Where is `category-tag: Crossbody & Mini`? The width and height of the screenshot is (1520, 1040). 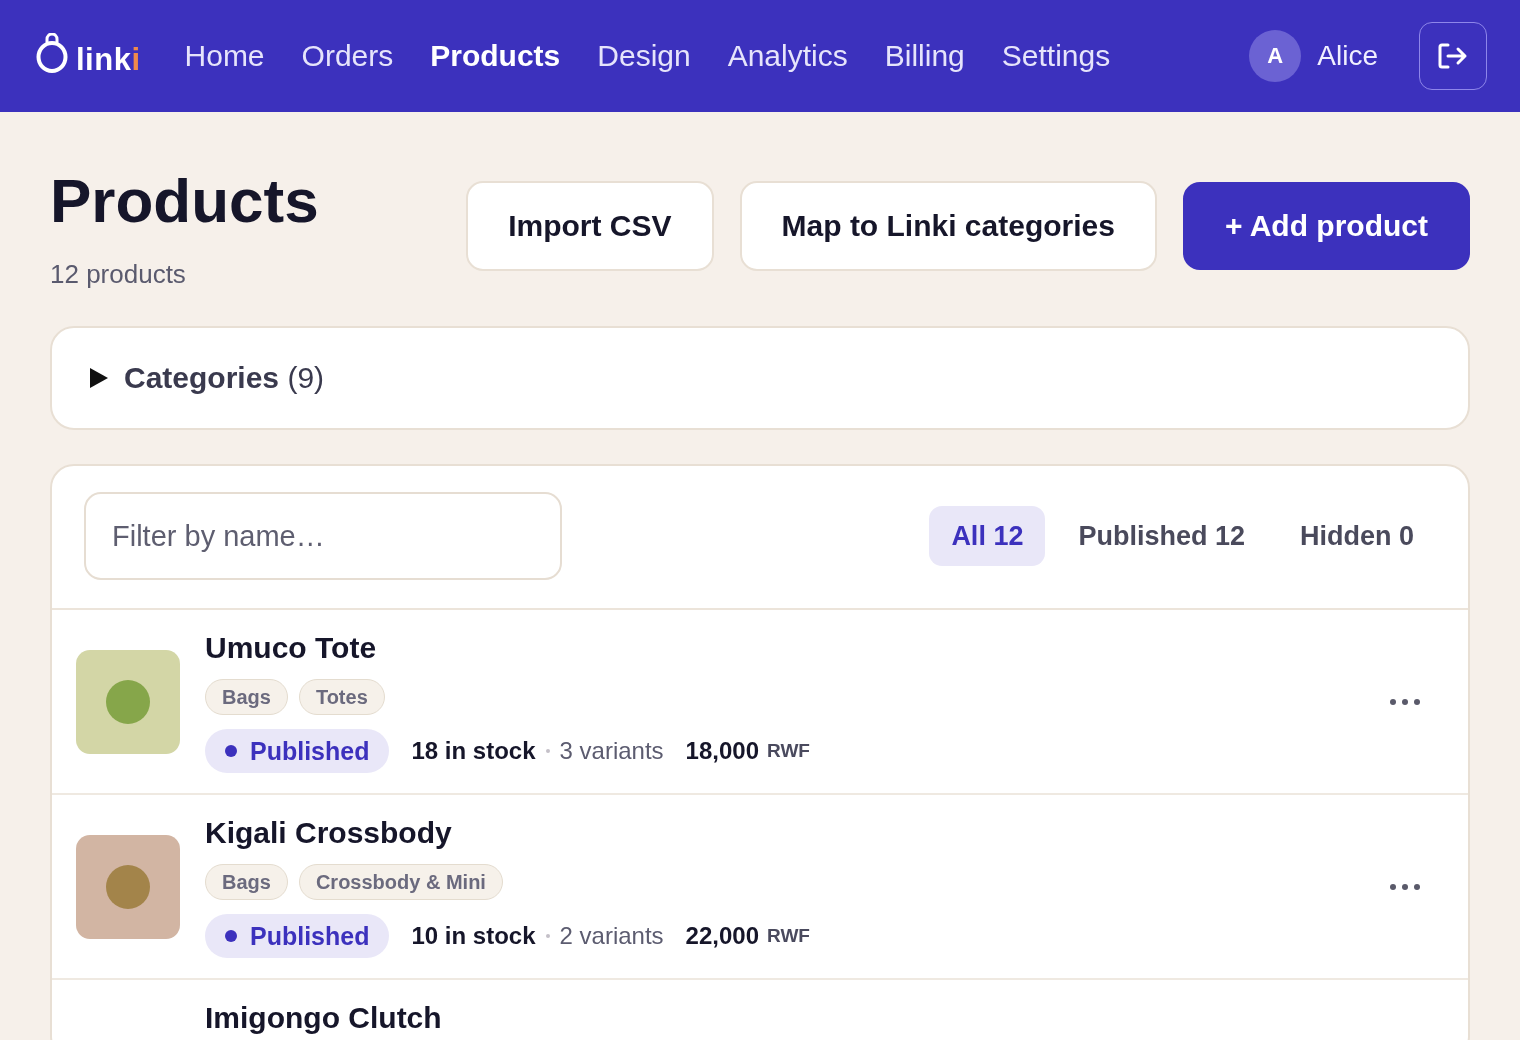 category-tag: Crossbody & Mini is located at coordinates (400, 882).